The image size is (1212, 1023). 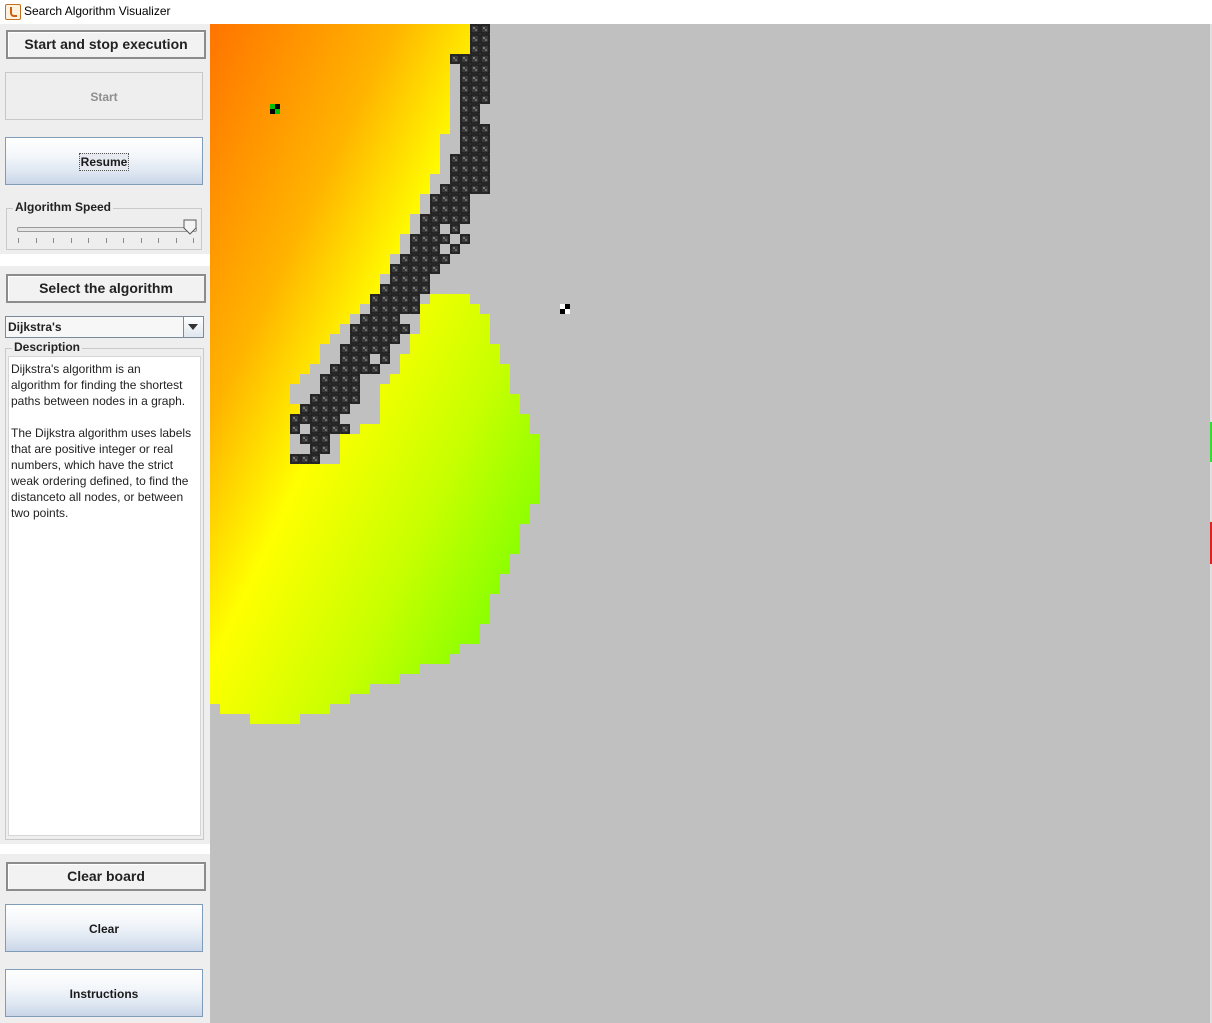 I want to click on speed-slider-thumb, so click(x=190, y=227).